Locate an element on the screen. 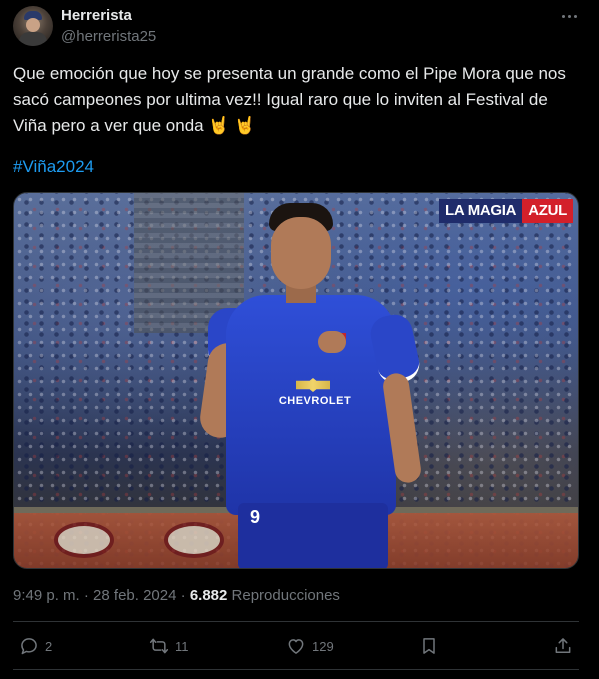 This screenshot has width=599, height=679. hashtag-link: #Viña2024 is located at coordinates (53, 167).